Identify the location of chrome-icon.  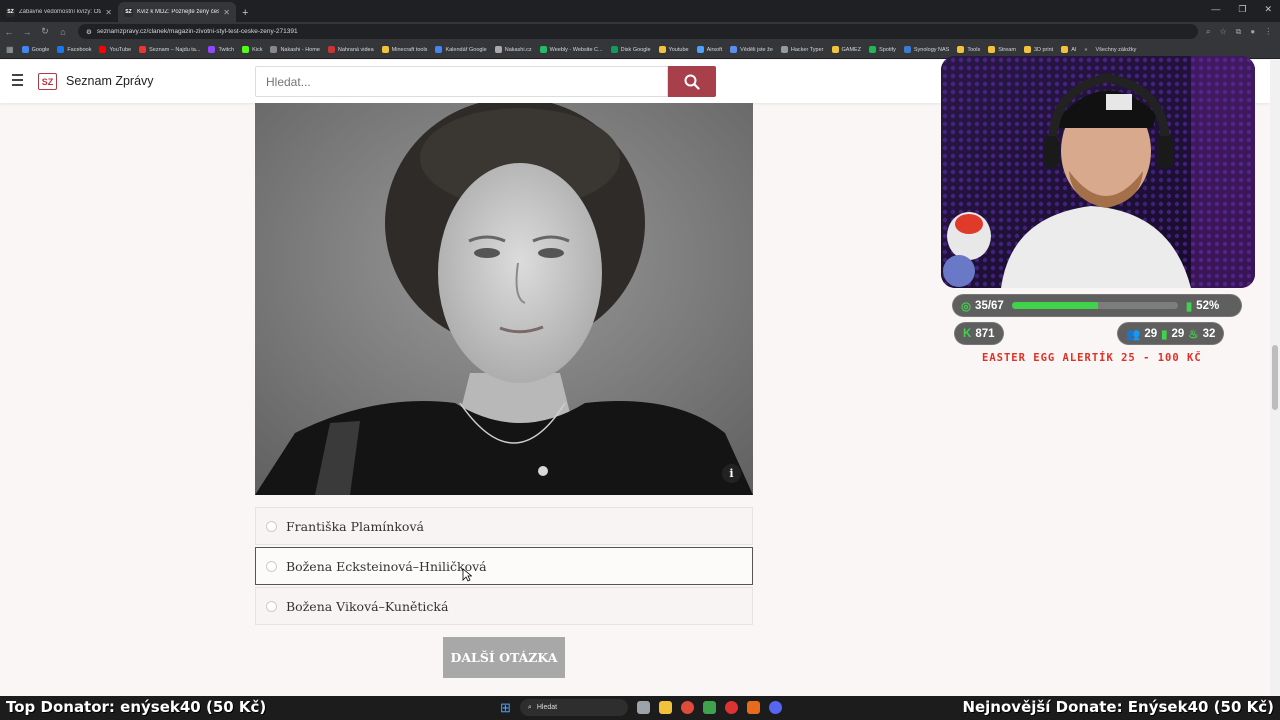
(687, 707).